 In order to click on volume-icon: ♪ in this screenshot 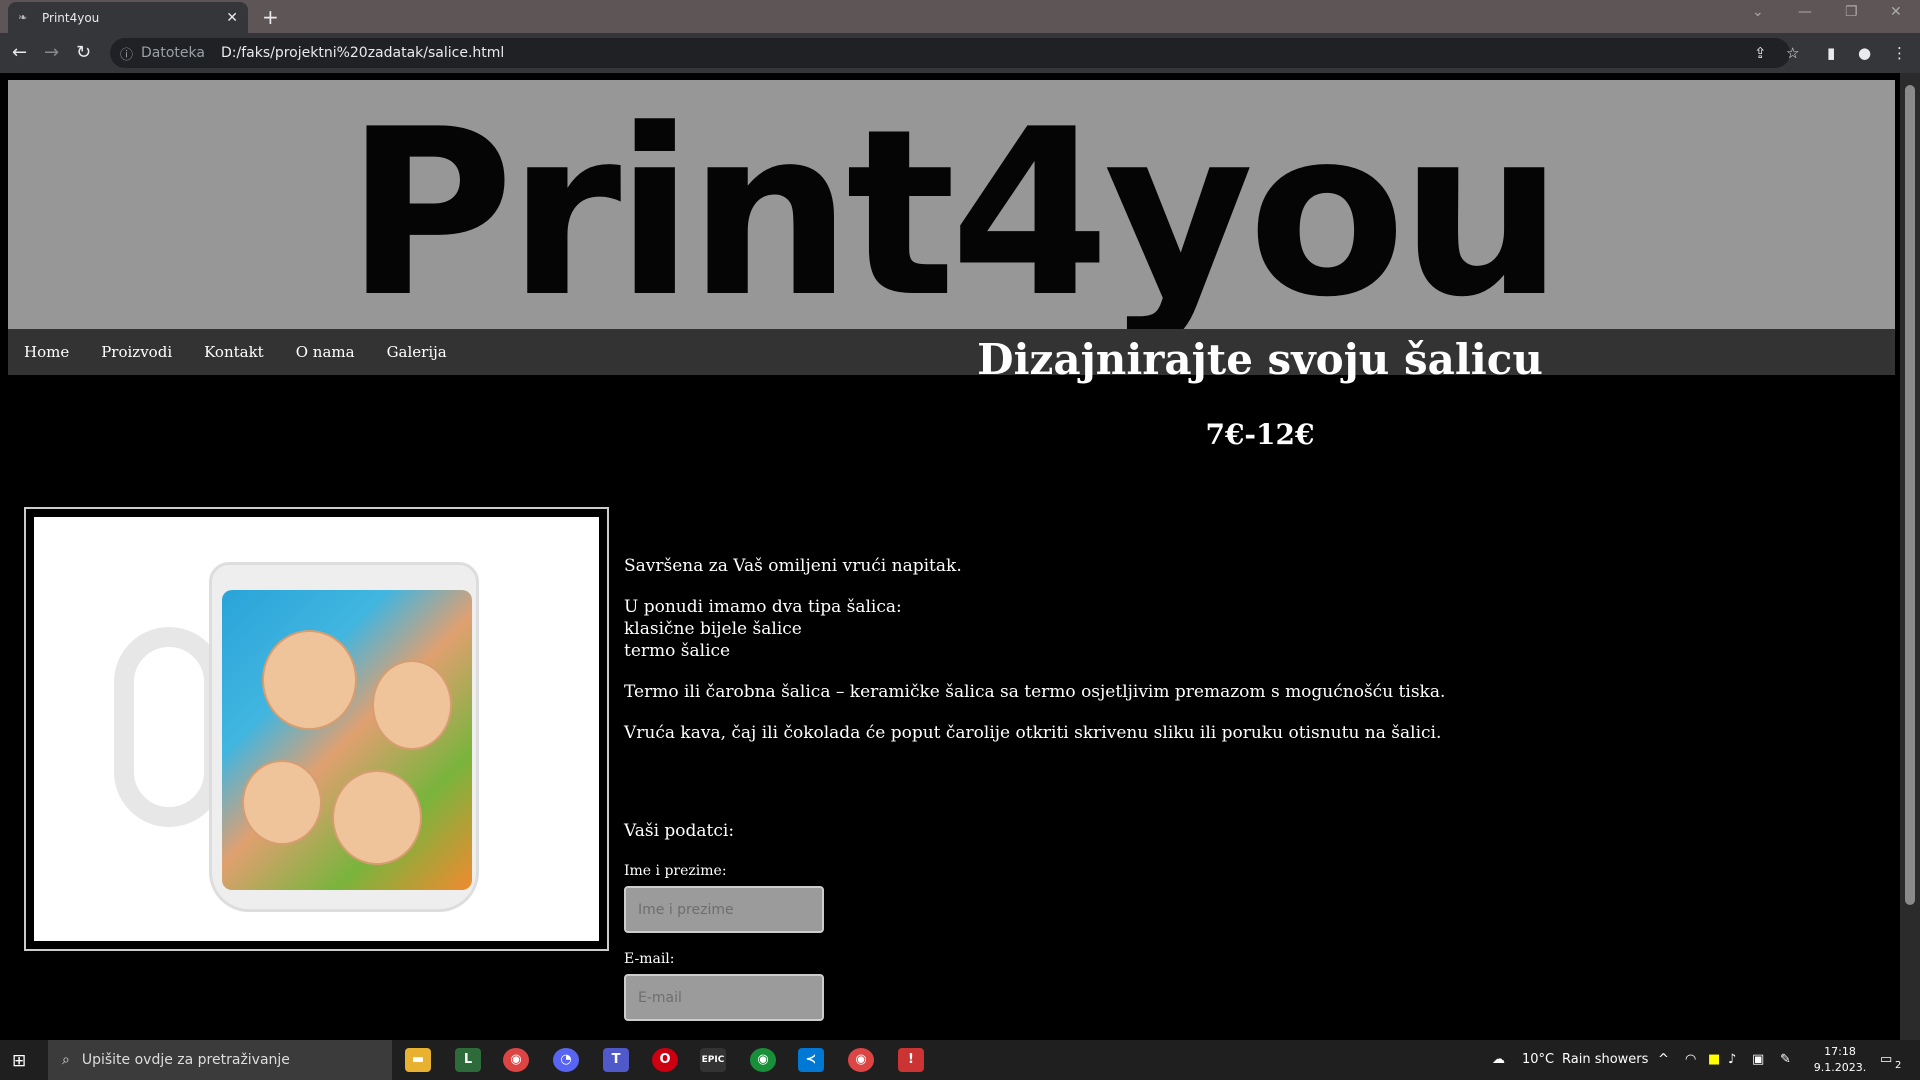, I will do `click(1732, 1059)`.